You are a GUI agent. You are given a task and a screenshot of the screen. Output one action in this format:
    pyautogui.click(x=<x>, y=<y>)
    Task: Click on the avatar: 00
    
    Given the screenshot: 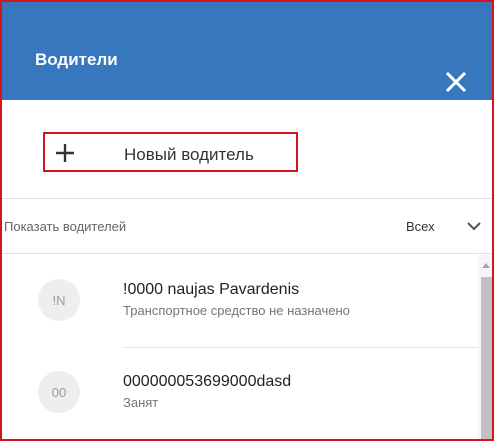 What is the action you would take?
    pyautogui.click(x=59, y=392)
    